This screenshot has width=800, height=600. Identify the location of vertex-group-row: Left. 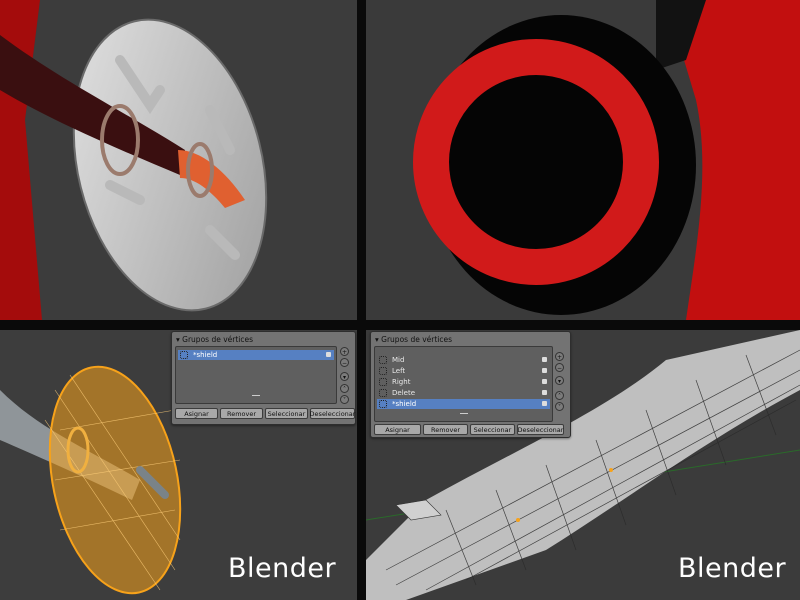
(463, 371).